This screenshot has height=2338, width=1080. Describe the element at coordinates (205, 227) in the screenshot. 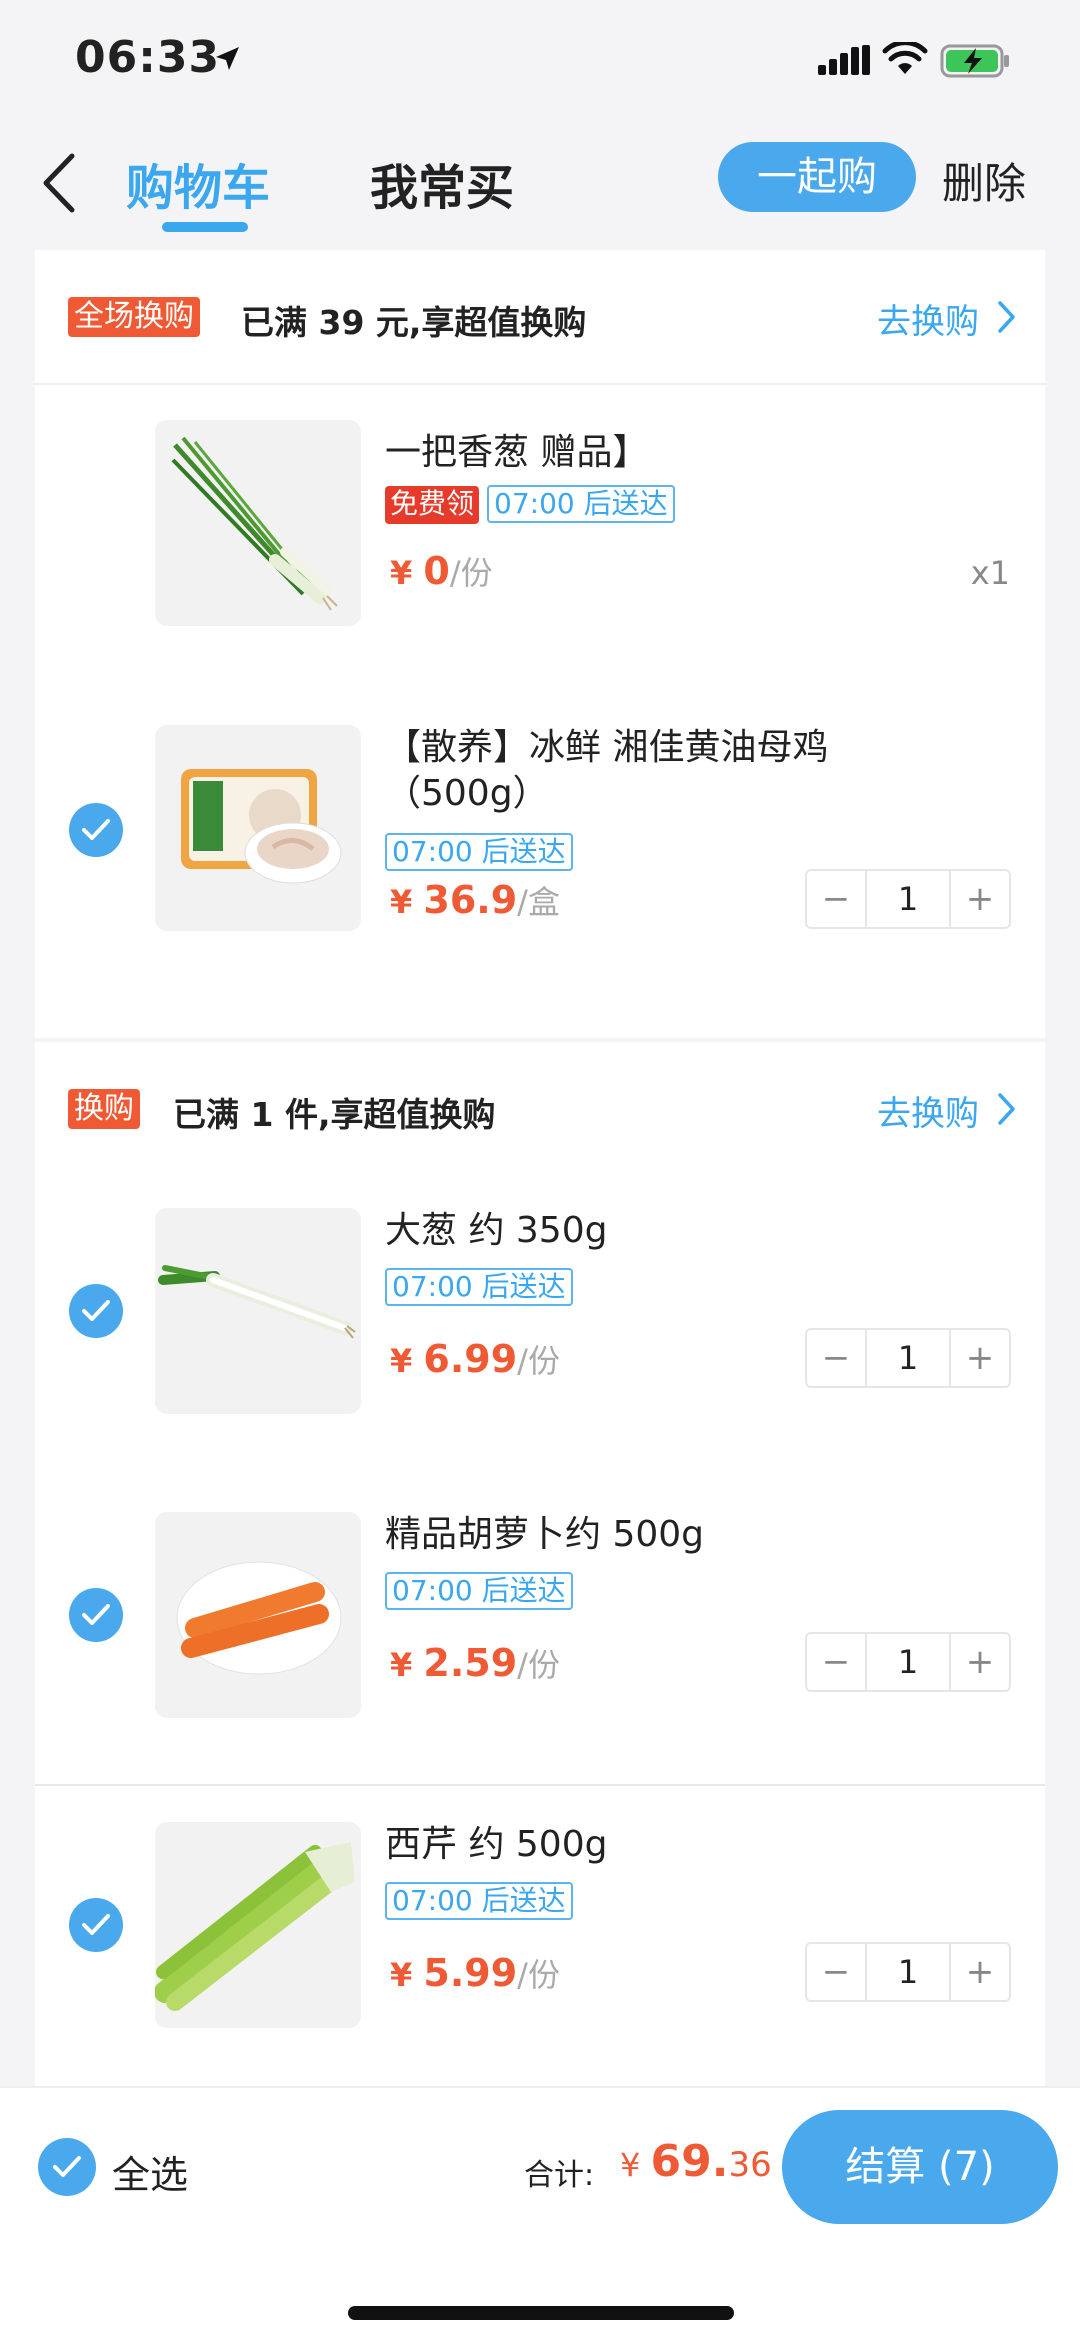

I see `active-tab-indicator` at that location.